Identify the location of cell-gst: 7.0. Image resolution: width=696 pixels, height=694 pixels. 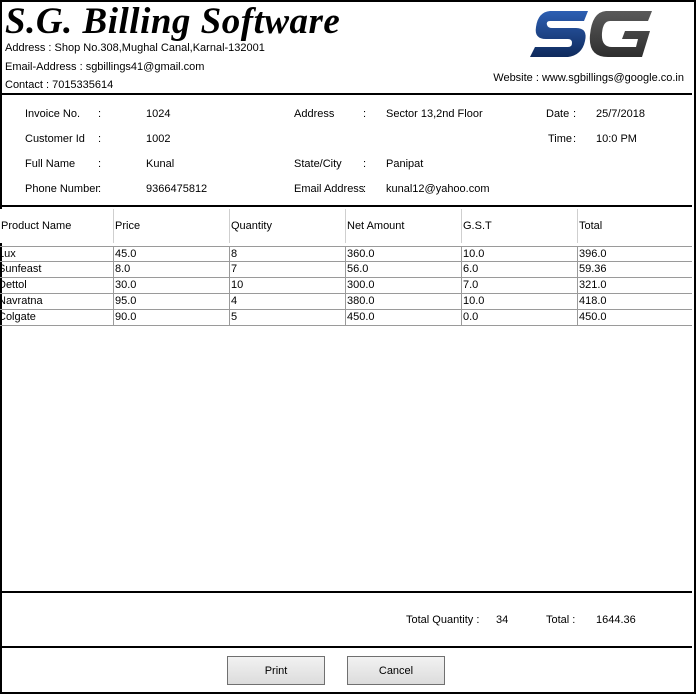
(520, 286).